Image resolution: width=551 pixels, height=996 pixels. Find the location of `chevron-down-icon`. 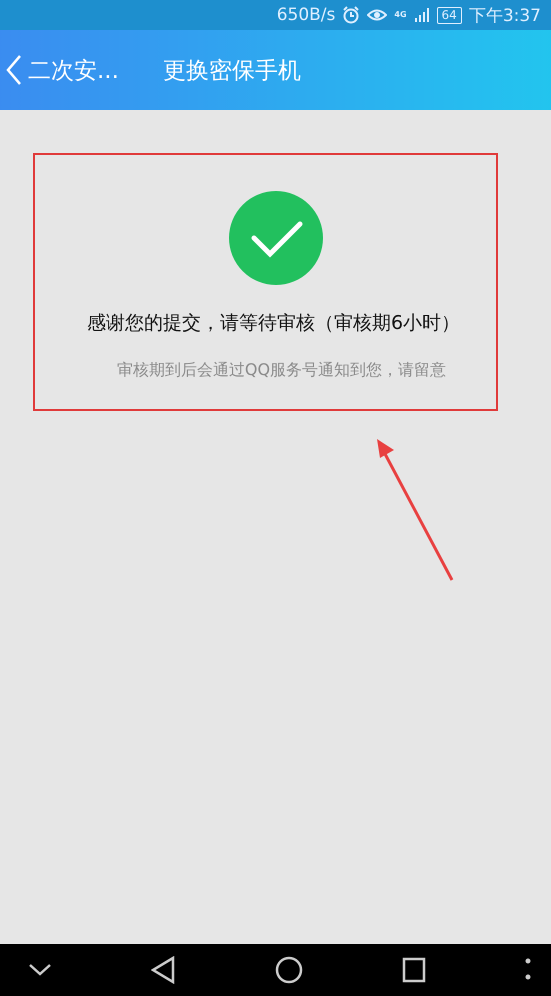

chevron-down-icon is located at coordinates (40, 970).